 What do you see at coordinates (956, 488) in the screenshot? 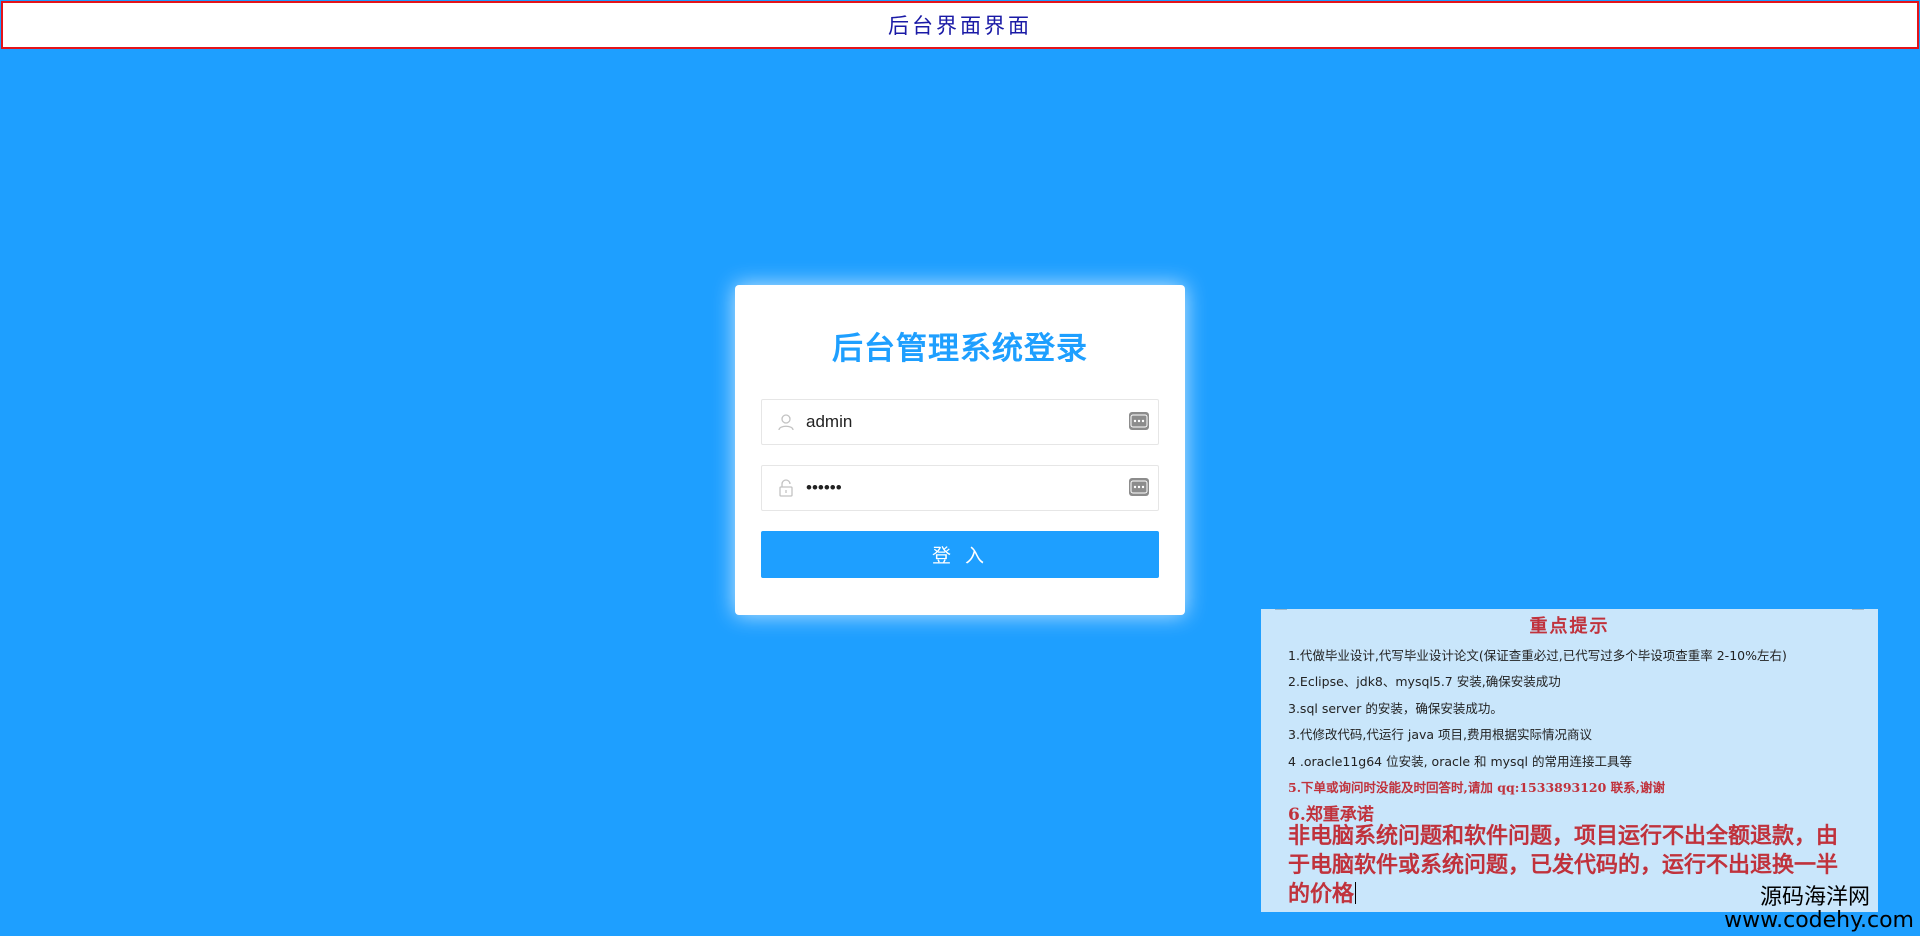
I see `password-input` at bounding box center [956, 488].